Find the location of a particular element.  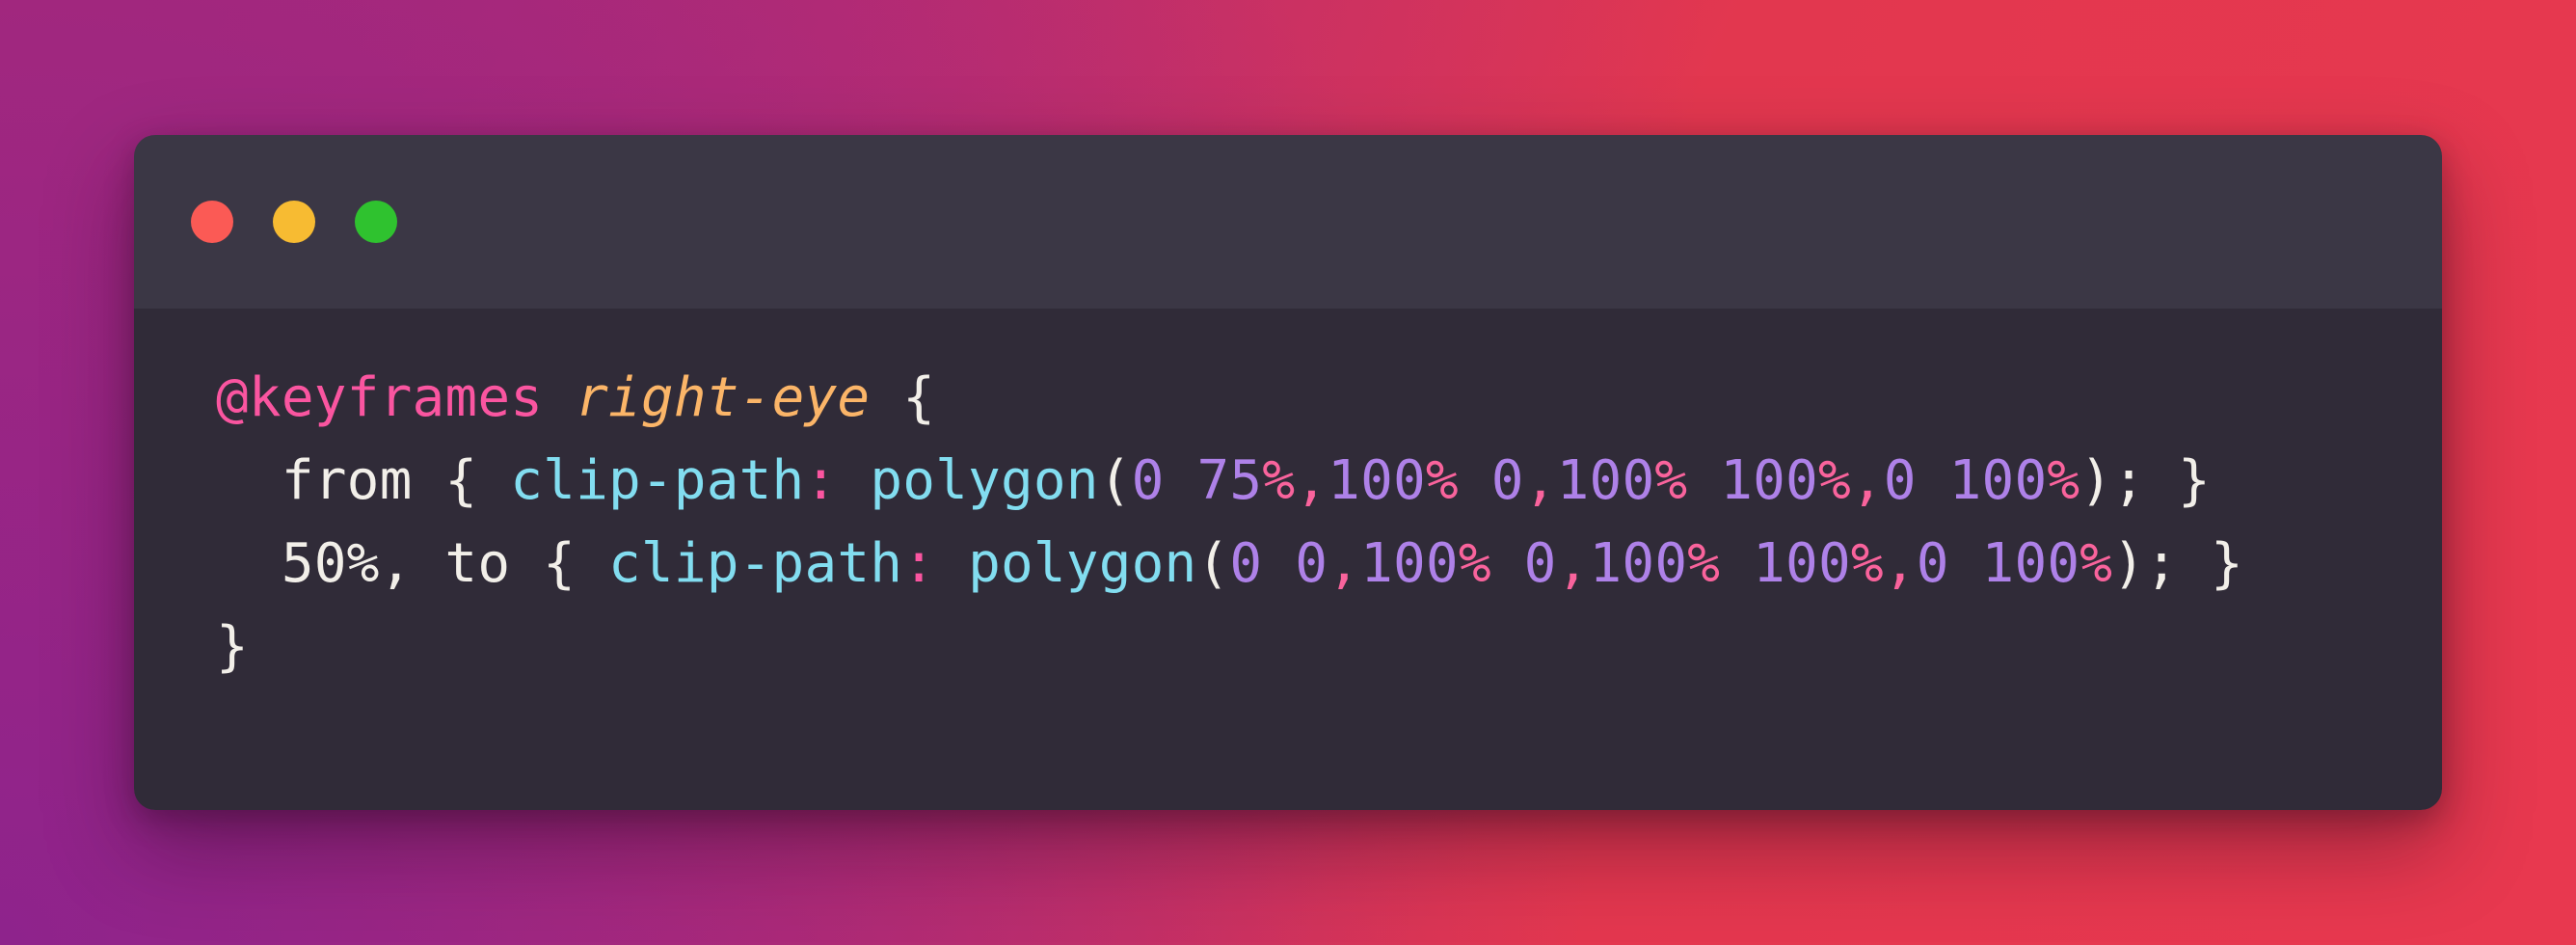

minimize-button is located at coordinates (294, 222).